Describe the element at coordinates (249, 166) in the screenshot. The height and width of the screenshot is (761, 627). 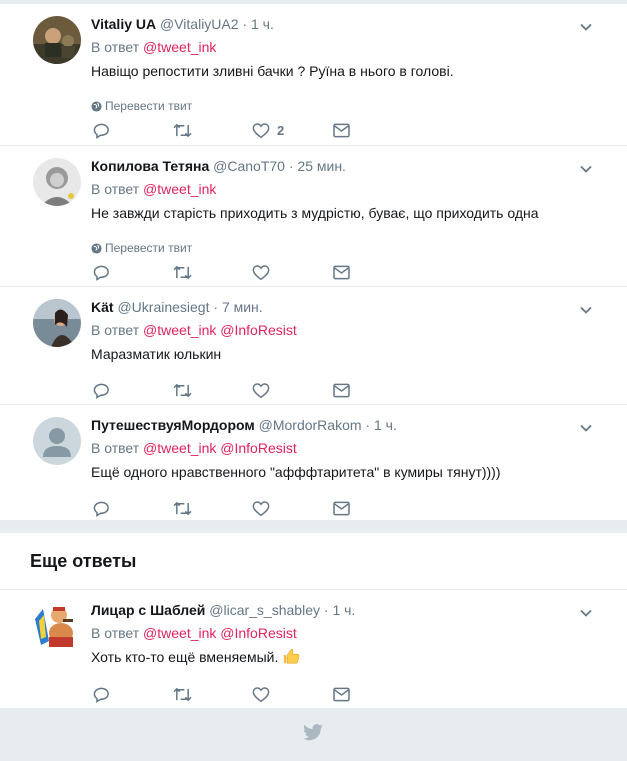
I see `author-handle: @CanoT70` at that location.